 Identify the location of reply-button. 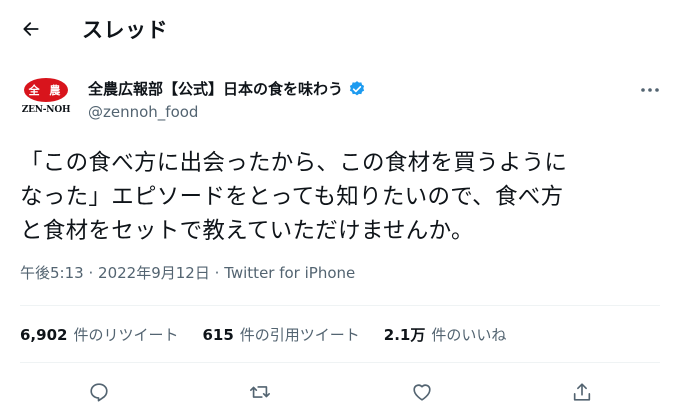
(99, 392).